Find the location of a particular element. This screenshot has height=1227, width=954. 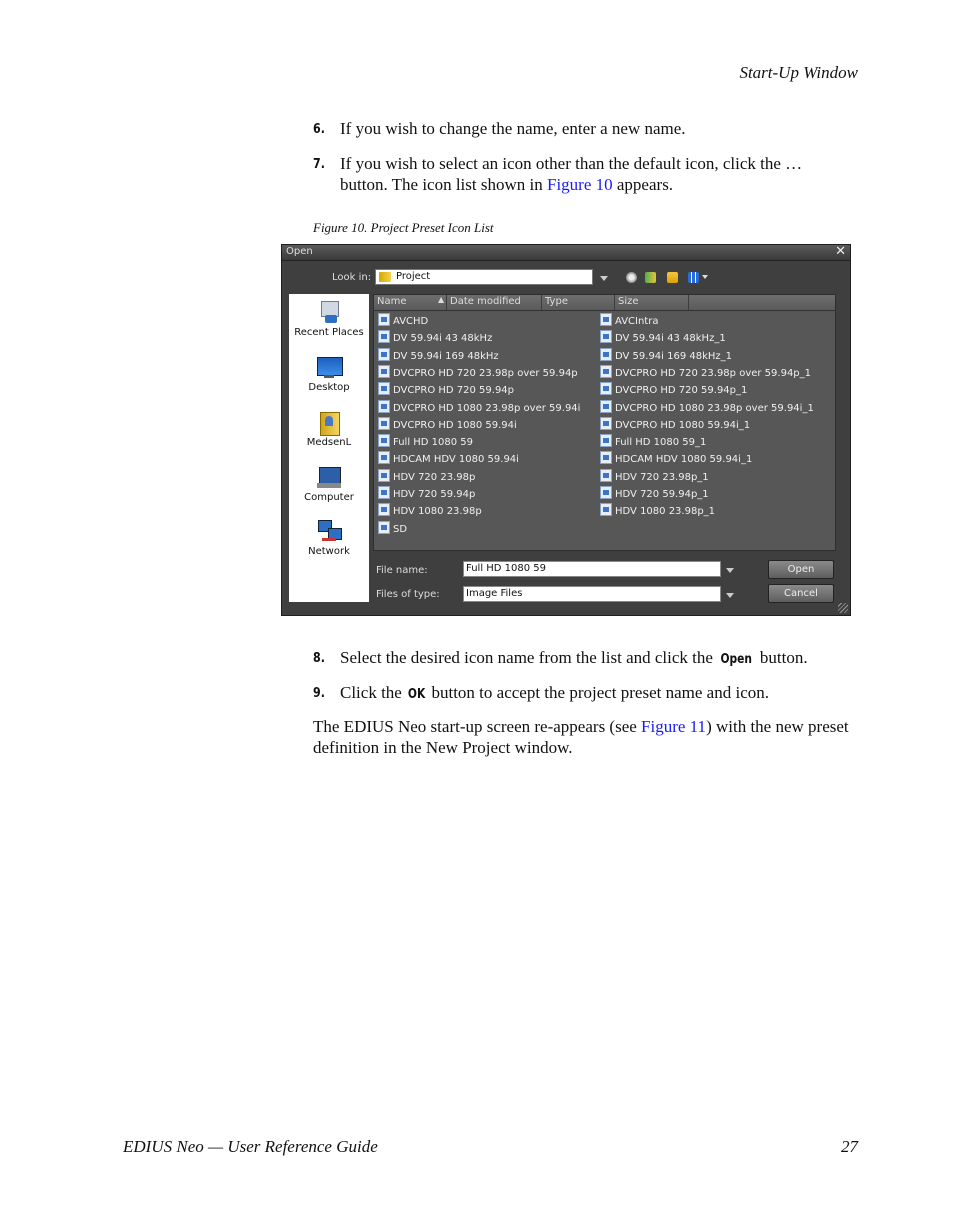

place-computer: Computer is located at coordinates (329, 483).